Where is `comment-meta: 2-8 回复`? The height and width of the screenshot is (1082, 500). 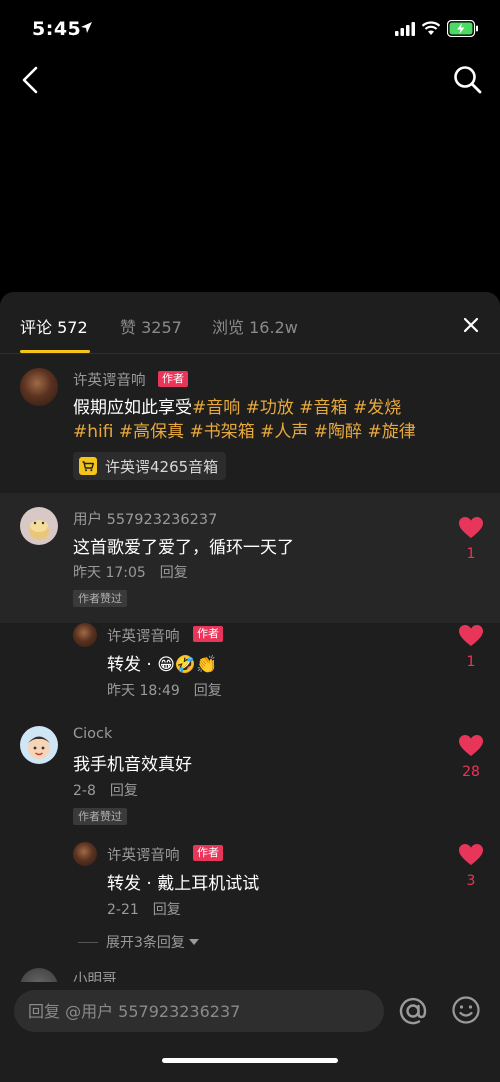 comment-meta: 2-8 回复 is located at coordinates (105, 790).